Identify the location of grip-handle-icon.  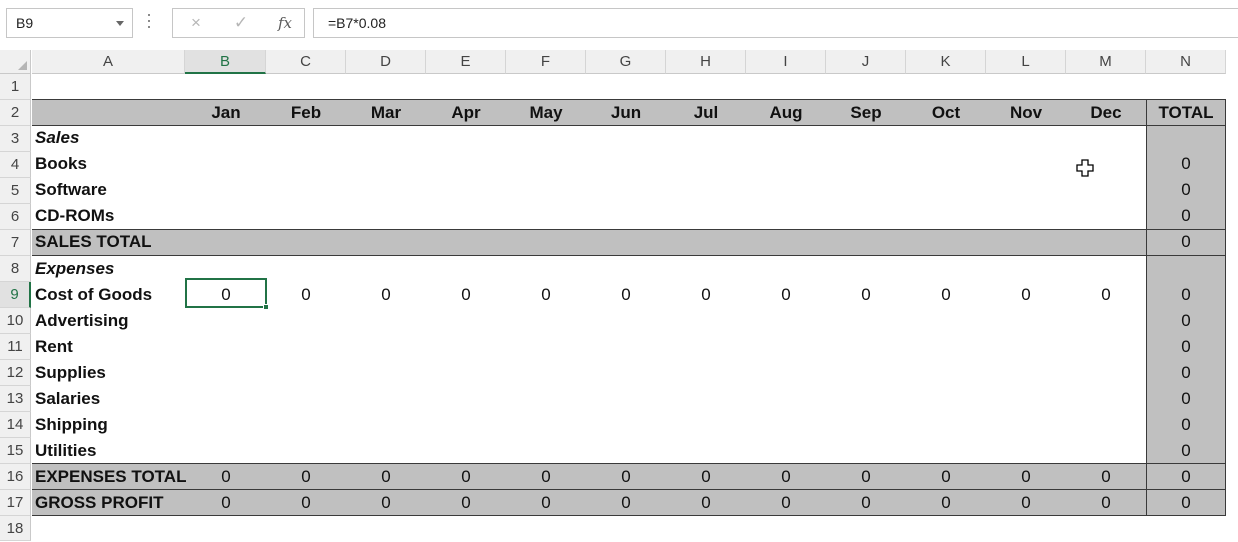
(149, 23).